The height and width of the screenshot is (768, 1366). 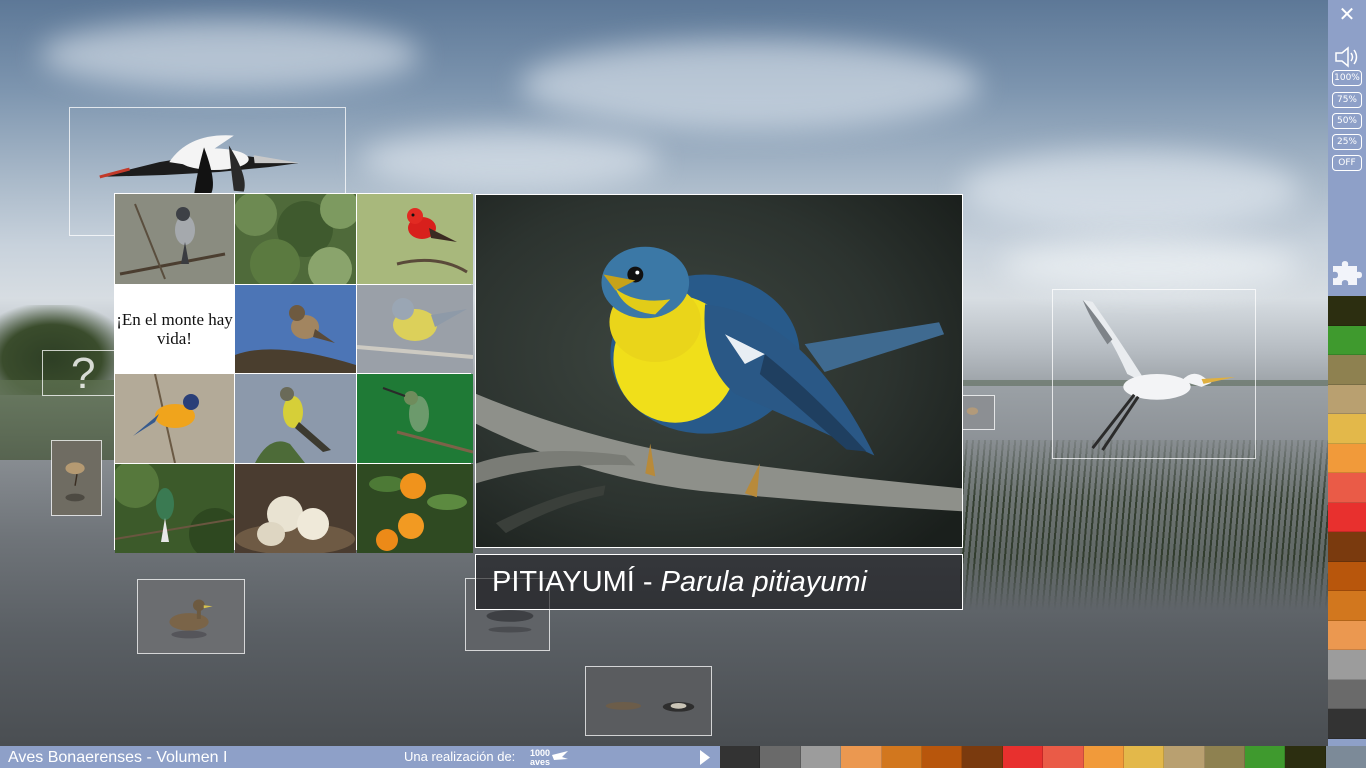 I want to click on thumb-green-hummingbird, so click(x=174, y=508).